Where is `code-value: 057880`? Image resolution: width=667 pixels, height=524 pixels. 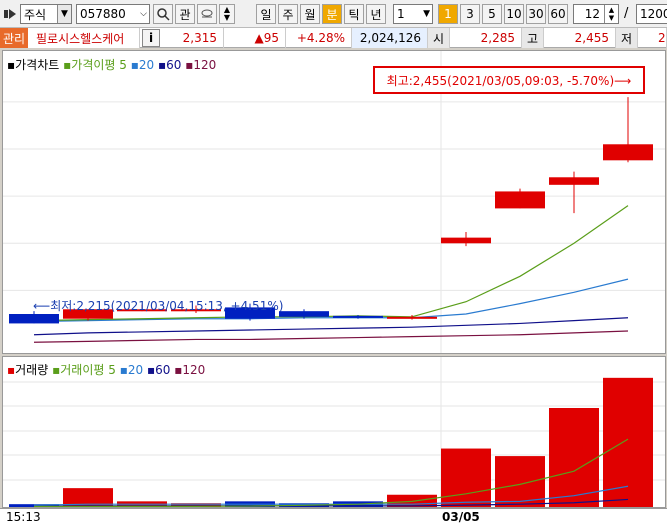
code-value: 057880 is located at coordinates (103, 14).